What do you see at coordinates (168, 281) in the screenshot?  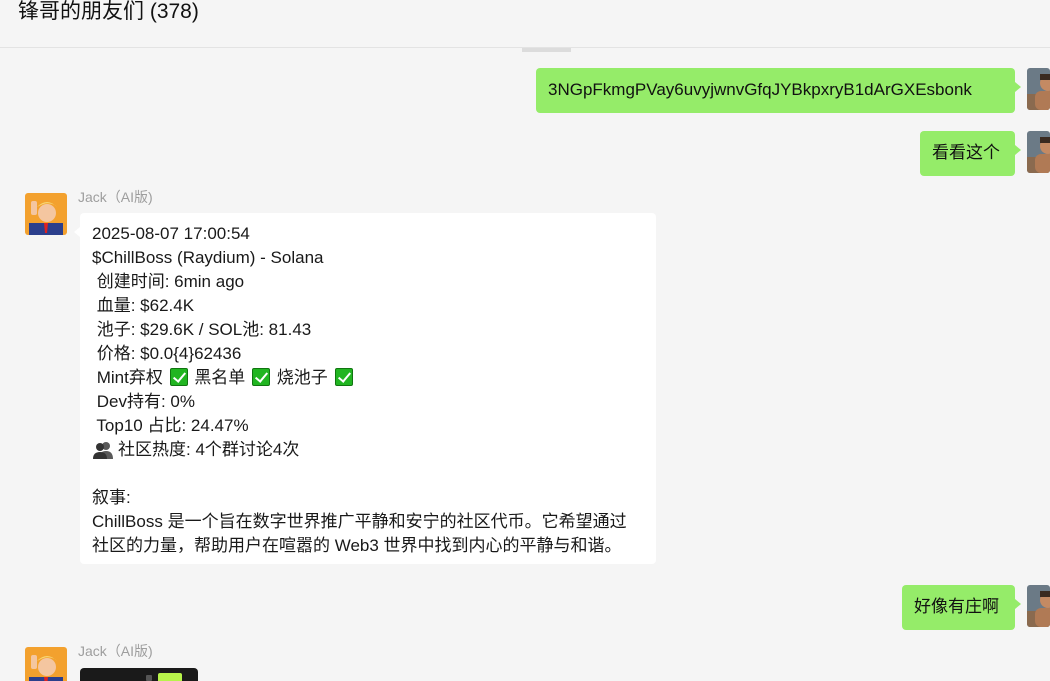 I see `report-created: 创建时间: 6min ago` at bounding box center [168, 281].